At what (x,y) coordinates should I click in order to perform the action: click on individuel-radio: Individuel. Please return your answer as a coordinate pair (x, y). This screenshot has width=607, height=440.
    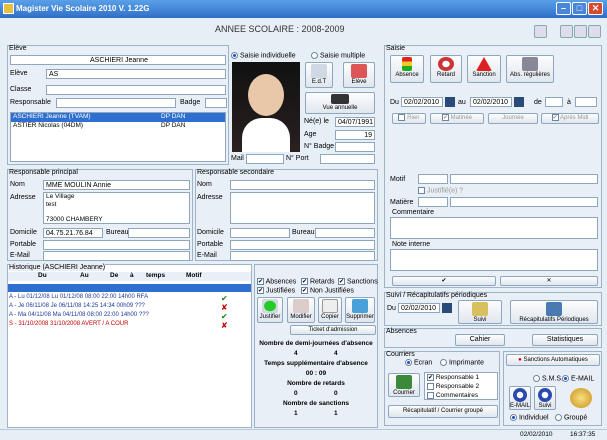
    Looking at the image, I should click on (529, 417).